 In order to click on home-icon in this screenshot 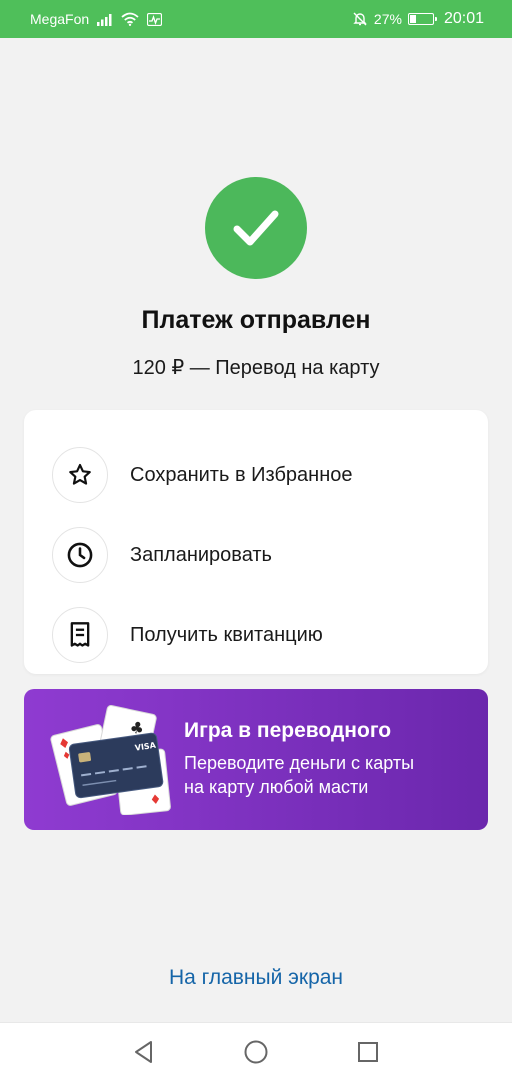, I will do `click(256, 1052)`.